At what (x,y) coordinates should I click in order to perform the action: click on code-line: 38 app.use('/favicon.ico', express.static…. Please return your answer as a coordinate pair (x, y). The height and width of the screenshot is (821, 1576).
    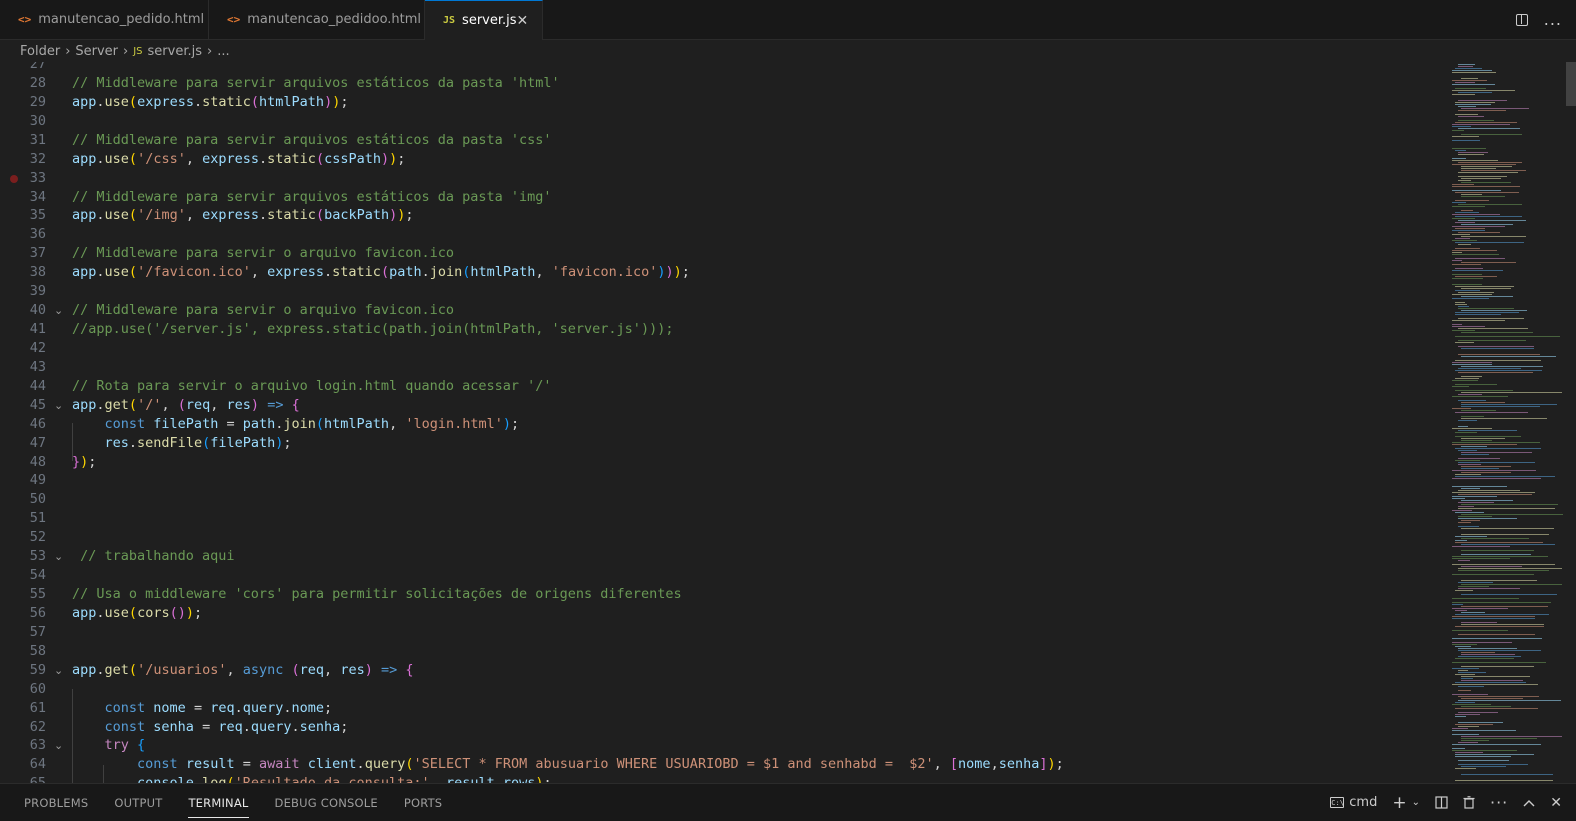
    Looking at the image, I should click on (724, 272).